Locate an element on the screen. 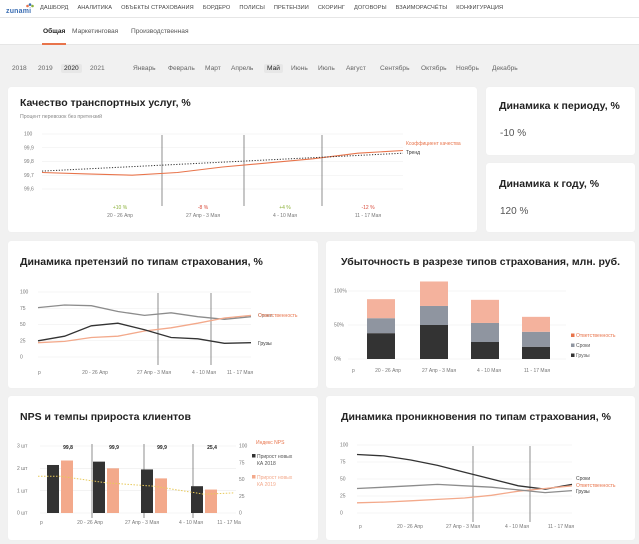 The image size is (639, 544). year-2020: 2020 is located at coordinates (71, 68).